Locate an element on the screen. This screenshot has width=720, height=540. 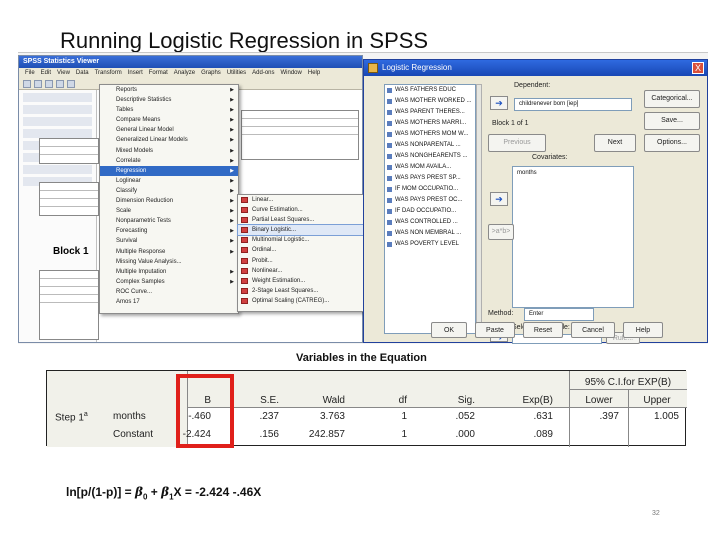
menu-item: Multiple Response ▶ is located at coordinates (169, 252).